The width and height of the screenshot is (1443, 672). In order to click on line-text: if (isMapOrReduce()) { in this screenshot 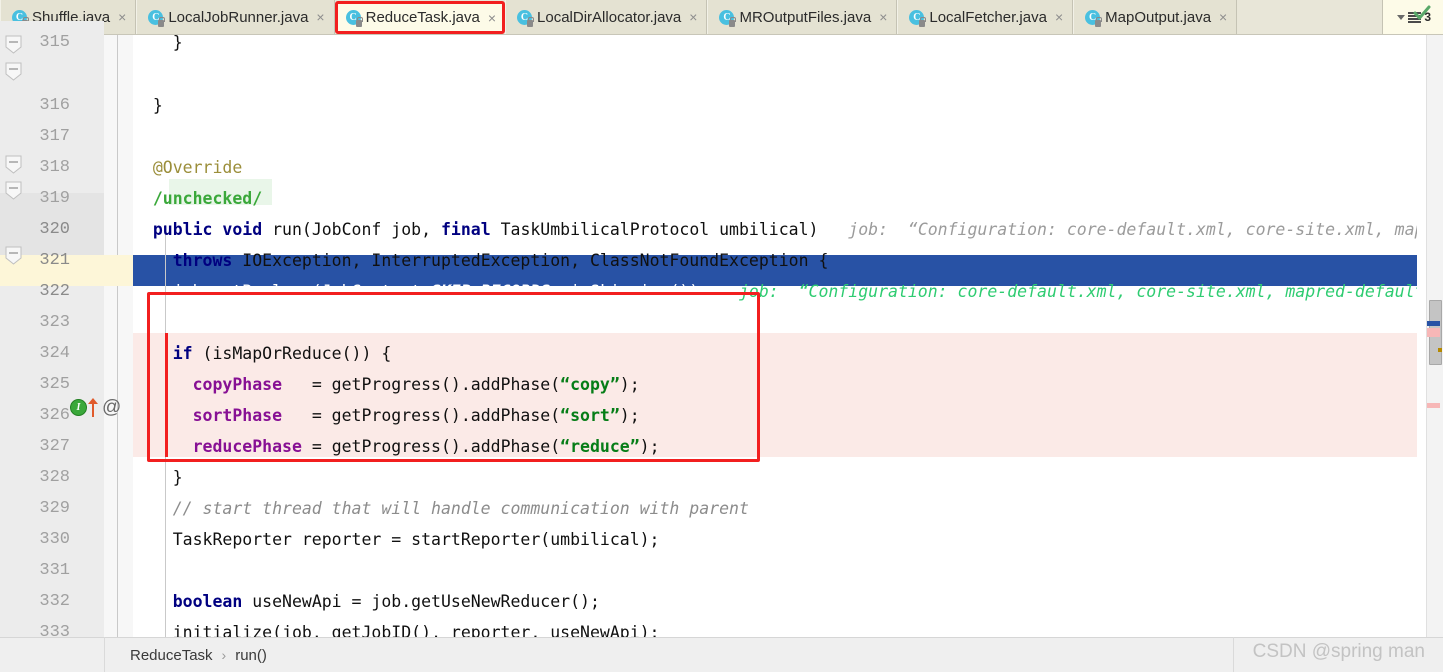, I will do `click(262, 353)`.